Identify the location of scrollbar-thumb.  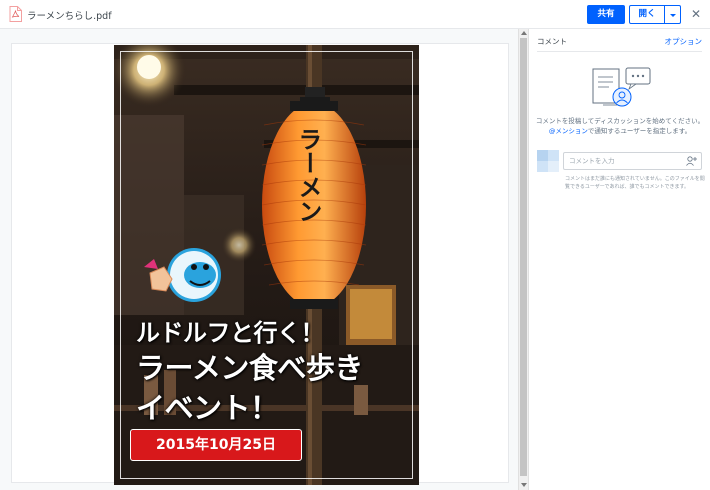
(523, 257).